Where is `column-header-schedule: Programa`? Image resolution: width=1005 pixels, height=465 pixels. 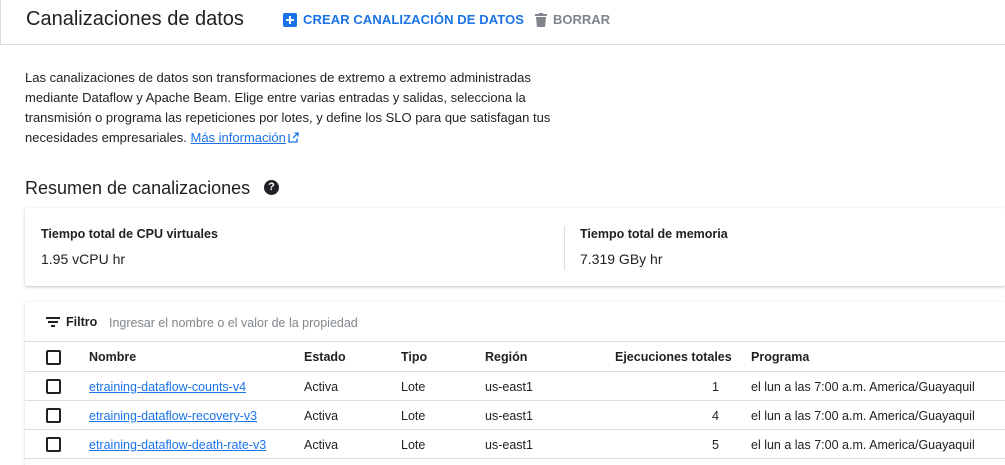 column-header-schedule: Programa is located at coordinates (780, 357).